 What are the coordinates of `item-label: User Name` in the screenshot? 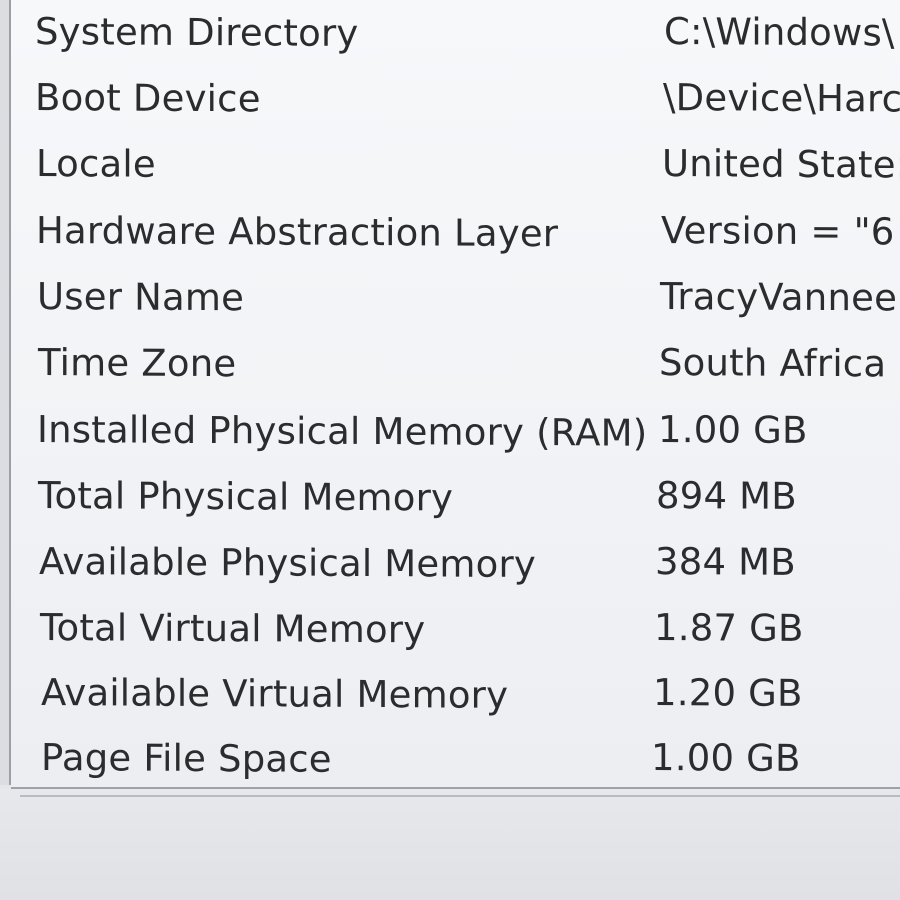 It's located at (141, 297).